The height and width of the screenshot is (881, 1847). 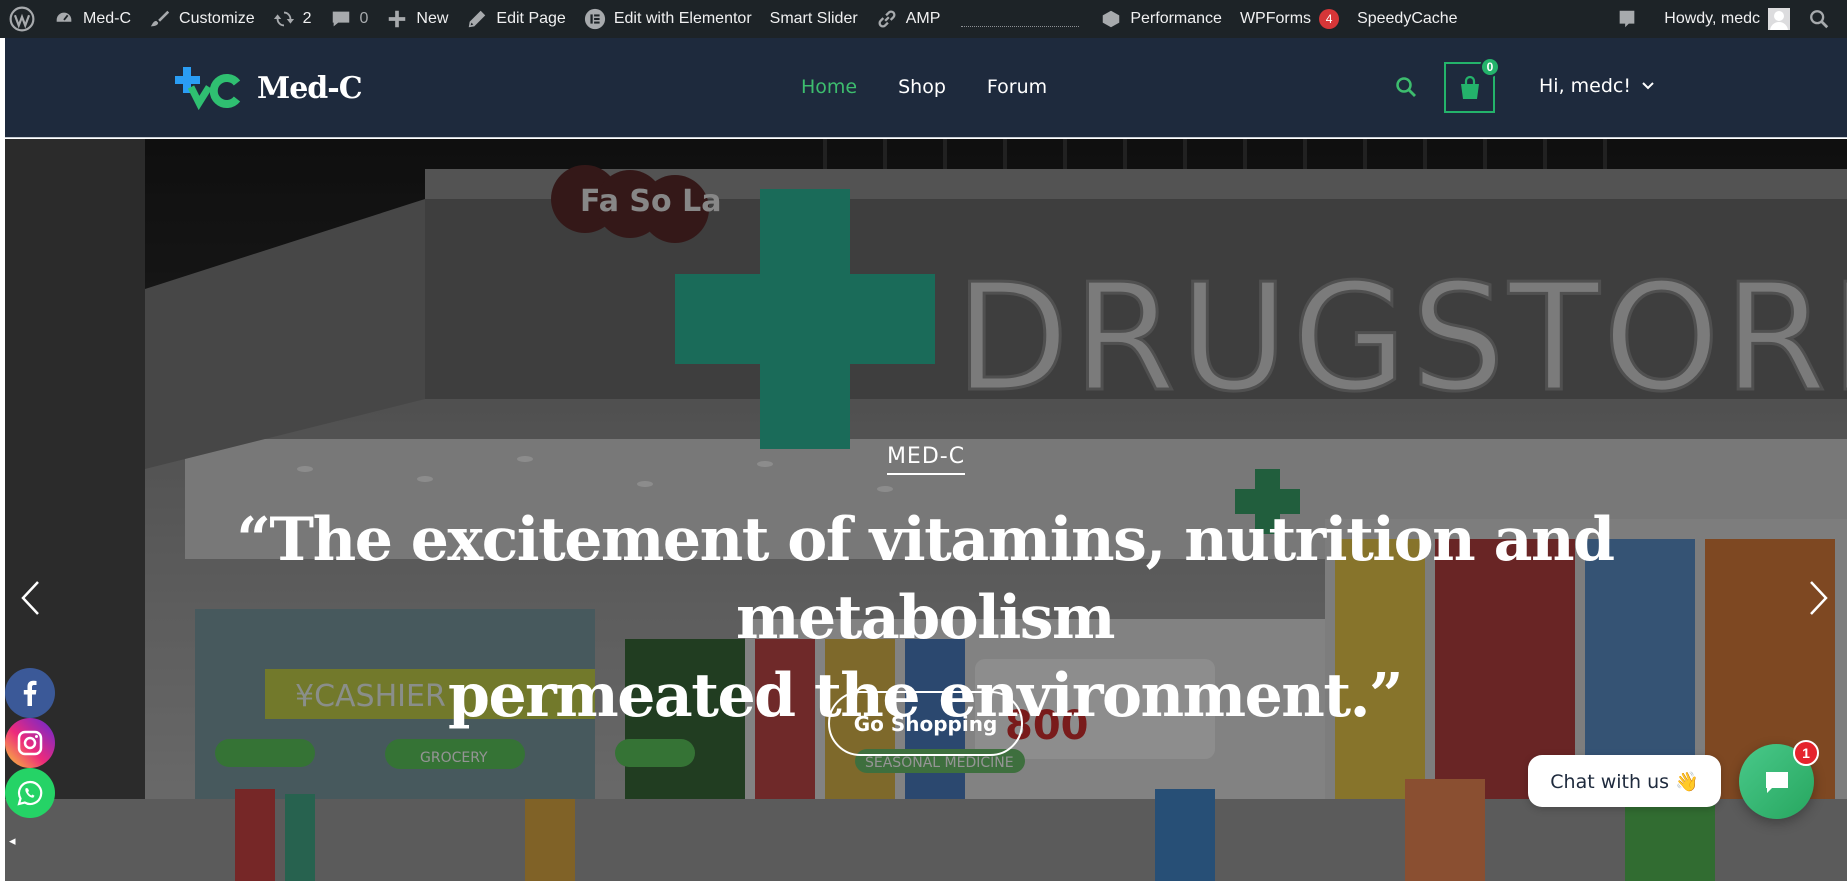 I want to click on admin-site-name-label: Med-C, so click(x=107, y=18).